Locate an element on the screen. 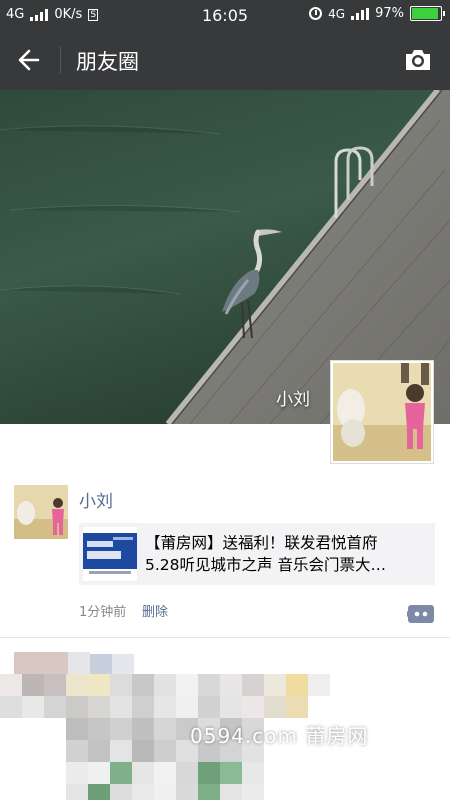 This screenshot has height=800, width=450. back-button is located at coordinates (30, 60).